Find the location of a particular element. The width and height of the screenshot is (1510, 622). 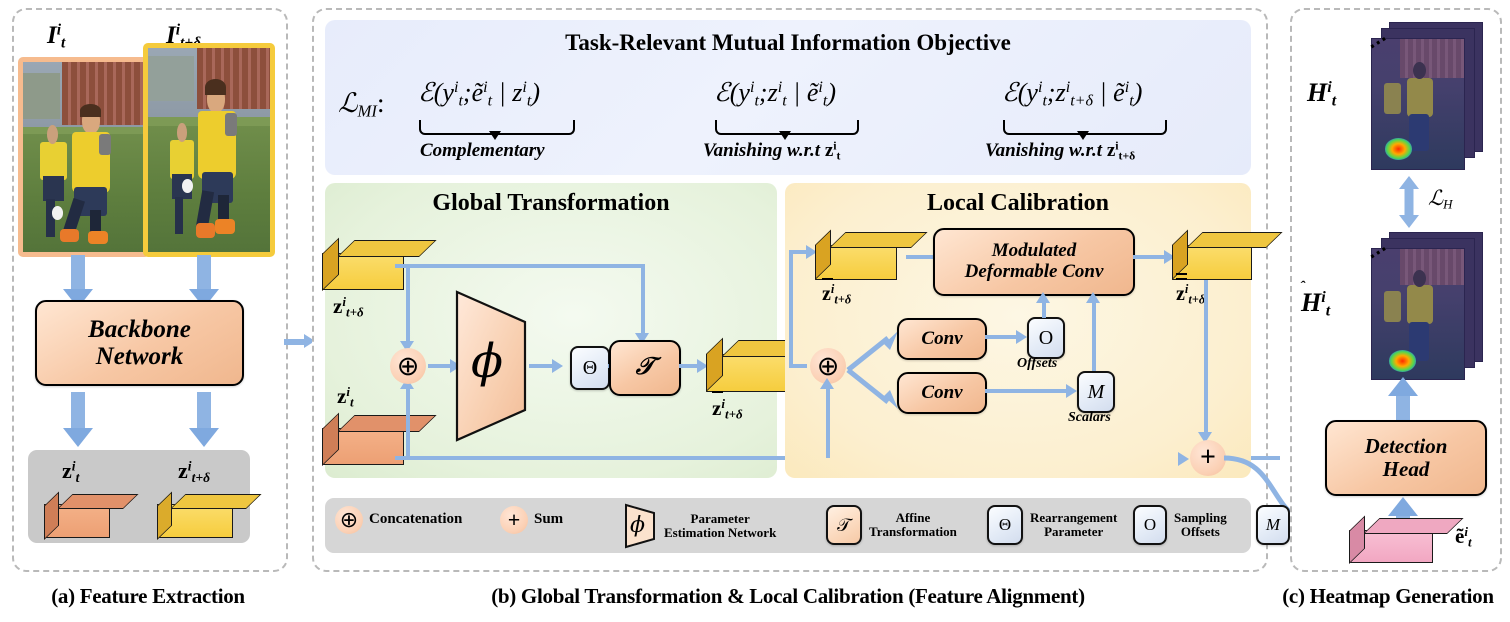

photo-player-hair is located at coordinates (216, 86).